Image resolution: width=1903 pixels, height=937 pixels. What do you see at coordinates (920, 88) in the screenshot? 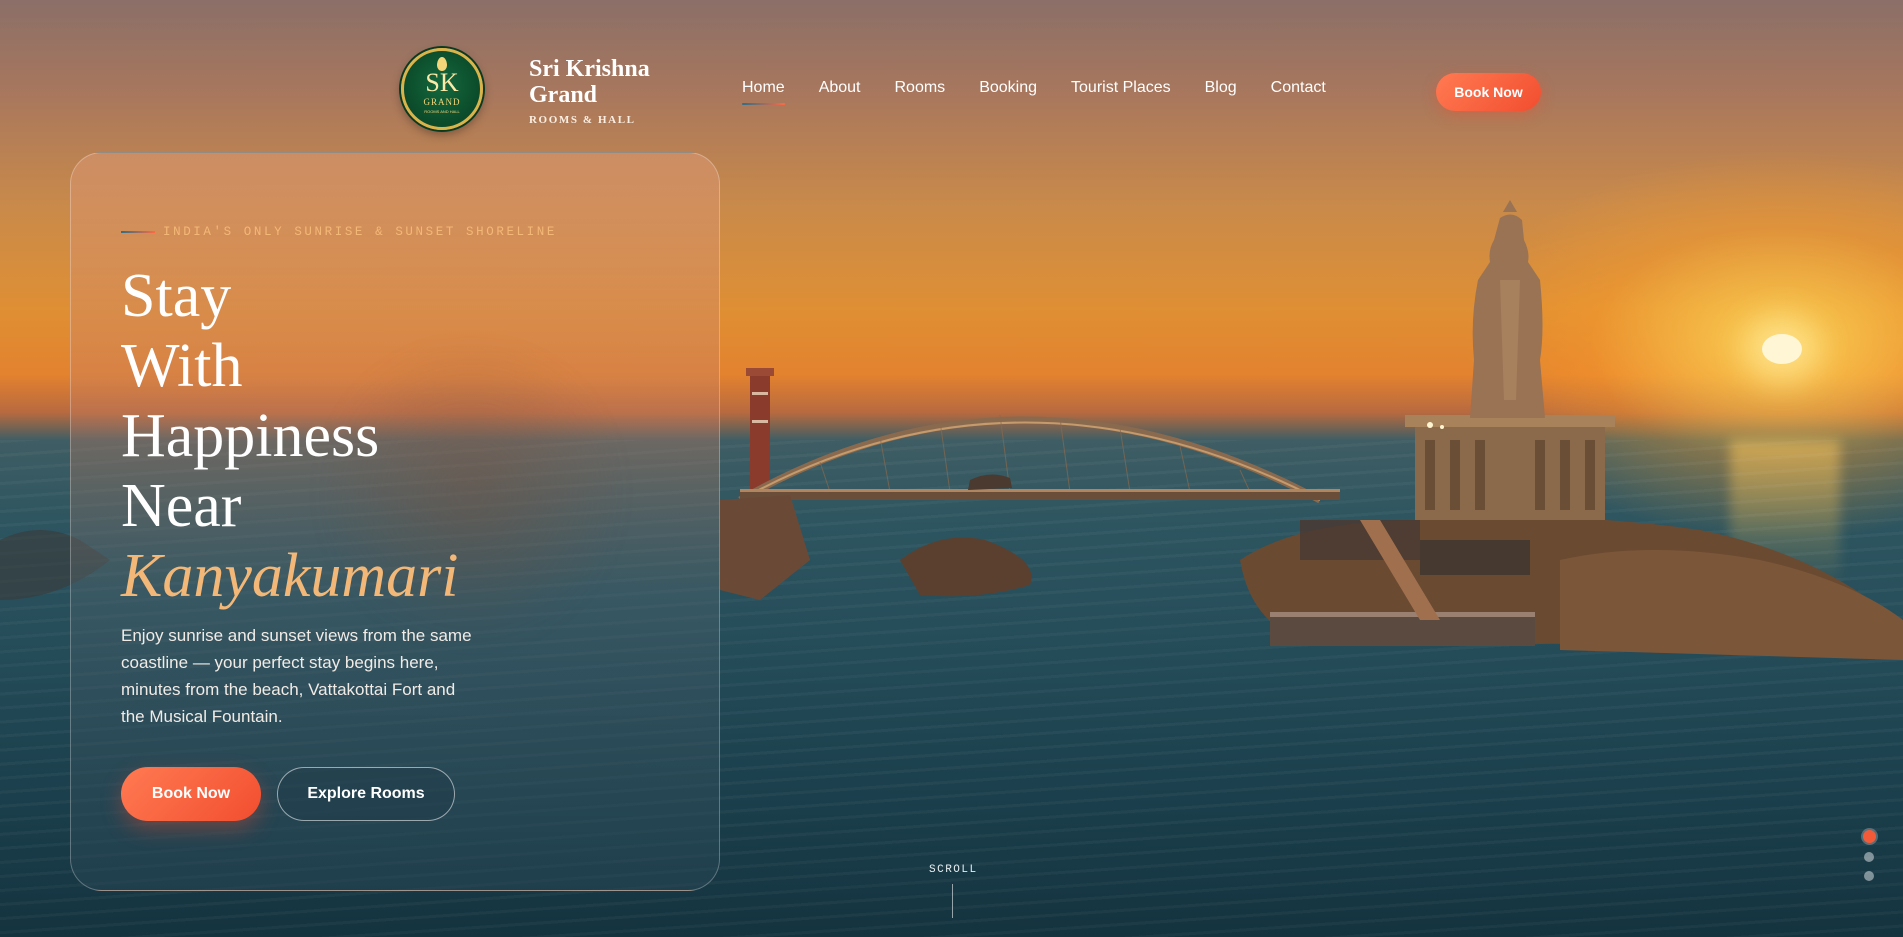
I see `nav-item-rooms: Rooms` at bounding box center [920, 88].